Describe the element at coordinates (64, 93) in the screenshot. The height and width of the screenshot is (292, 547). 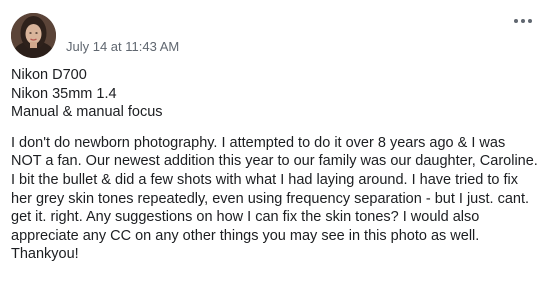
I see `gear-line-lens: Nikon 35mm 1.4` at that location.